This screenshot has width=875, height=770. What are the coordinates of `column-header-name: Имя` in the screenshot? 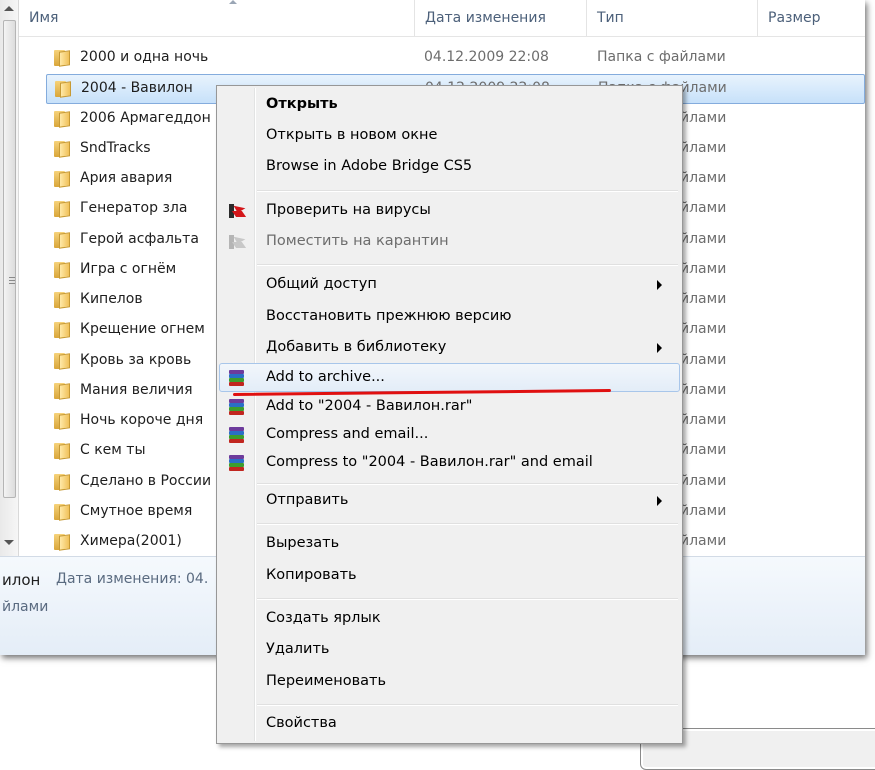 It's located at (217, 18).